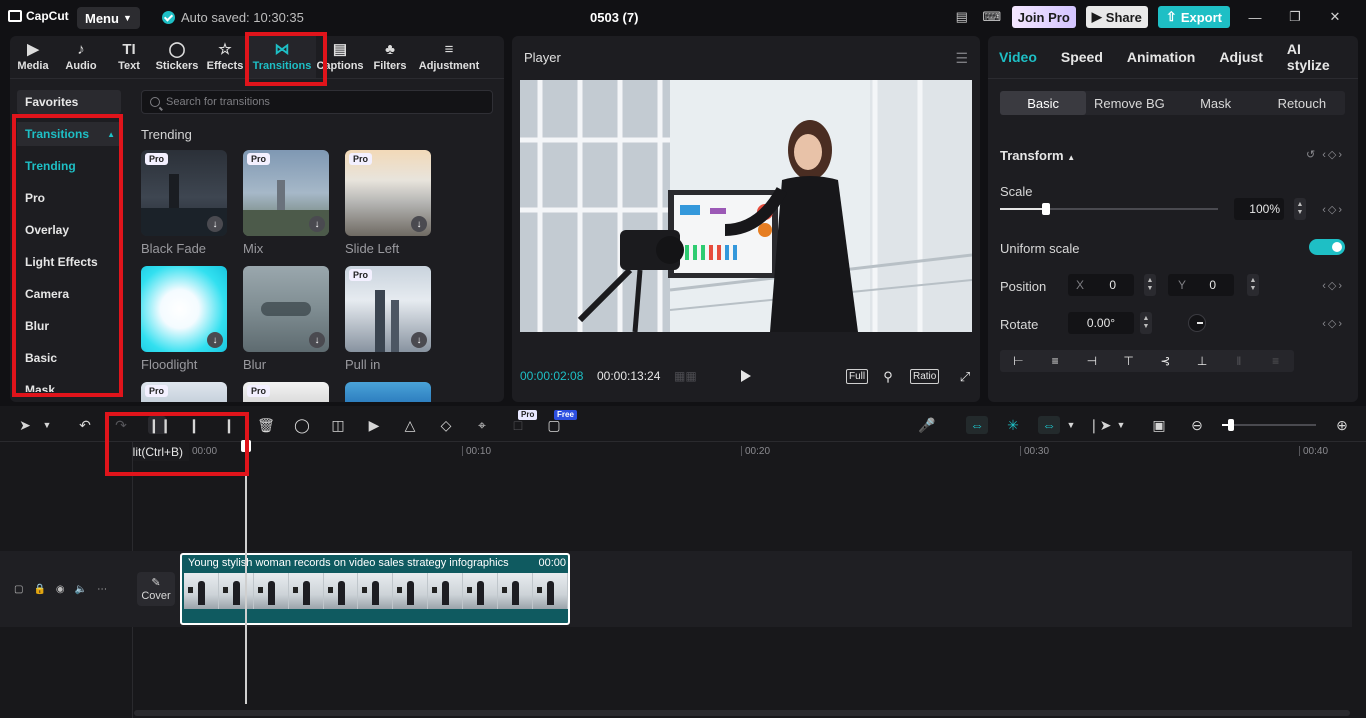 The height and width of the screenshot is (718, 1366). Describe the element at coordinates (286, 203) in the screenshot. I see `transition-card: Pro ↓ Mix` at that location.